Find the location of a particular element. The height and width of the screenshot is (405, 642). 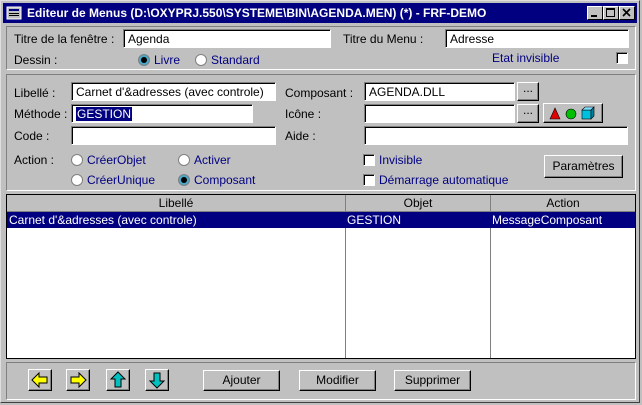

parametres-button: Paramètres is located at coordinates (583, 166).